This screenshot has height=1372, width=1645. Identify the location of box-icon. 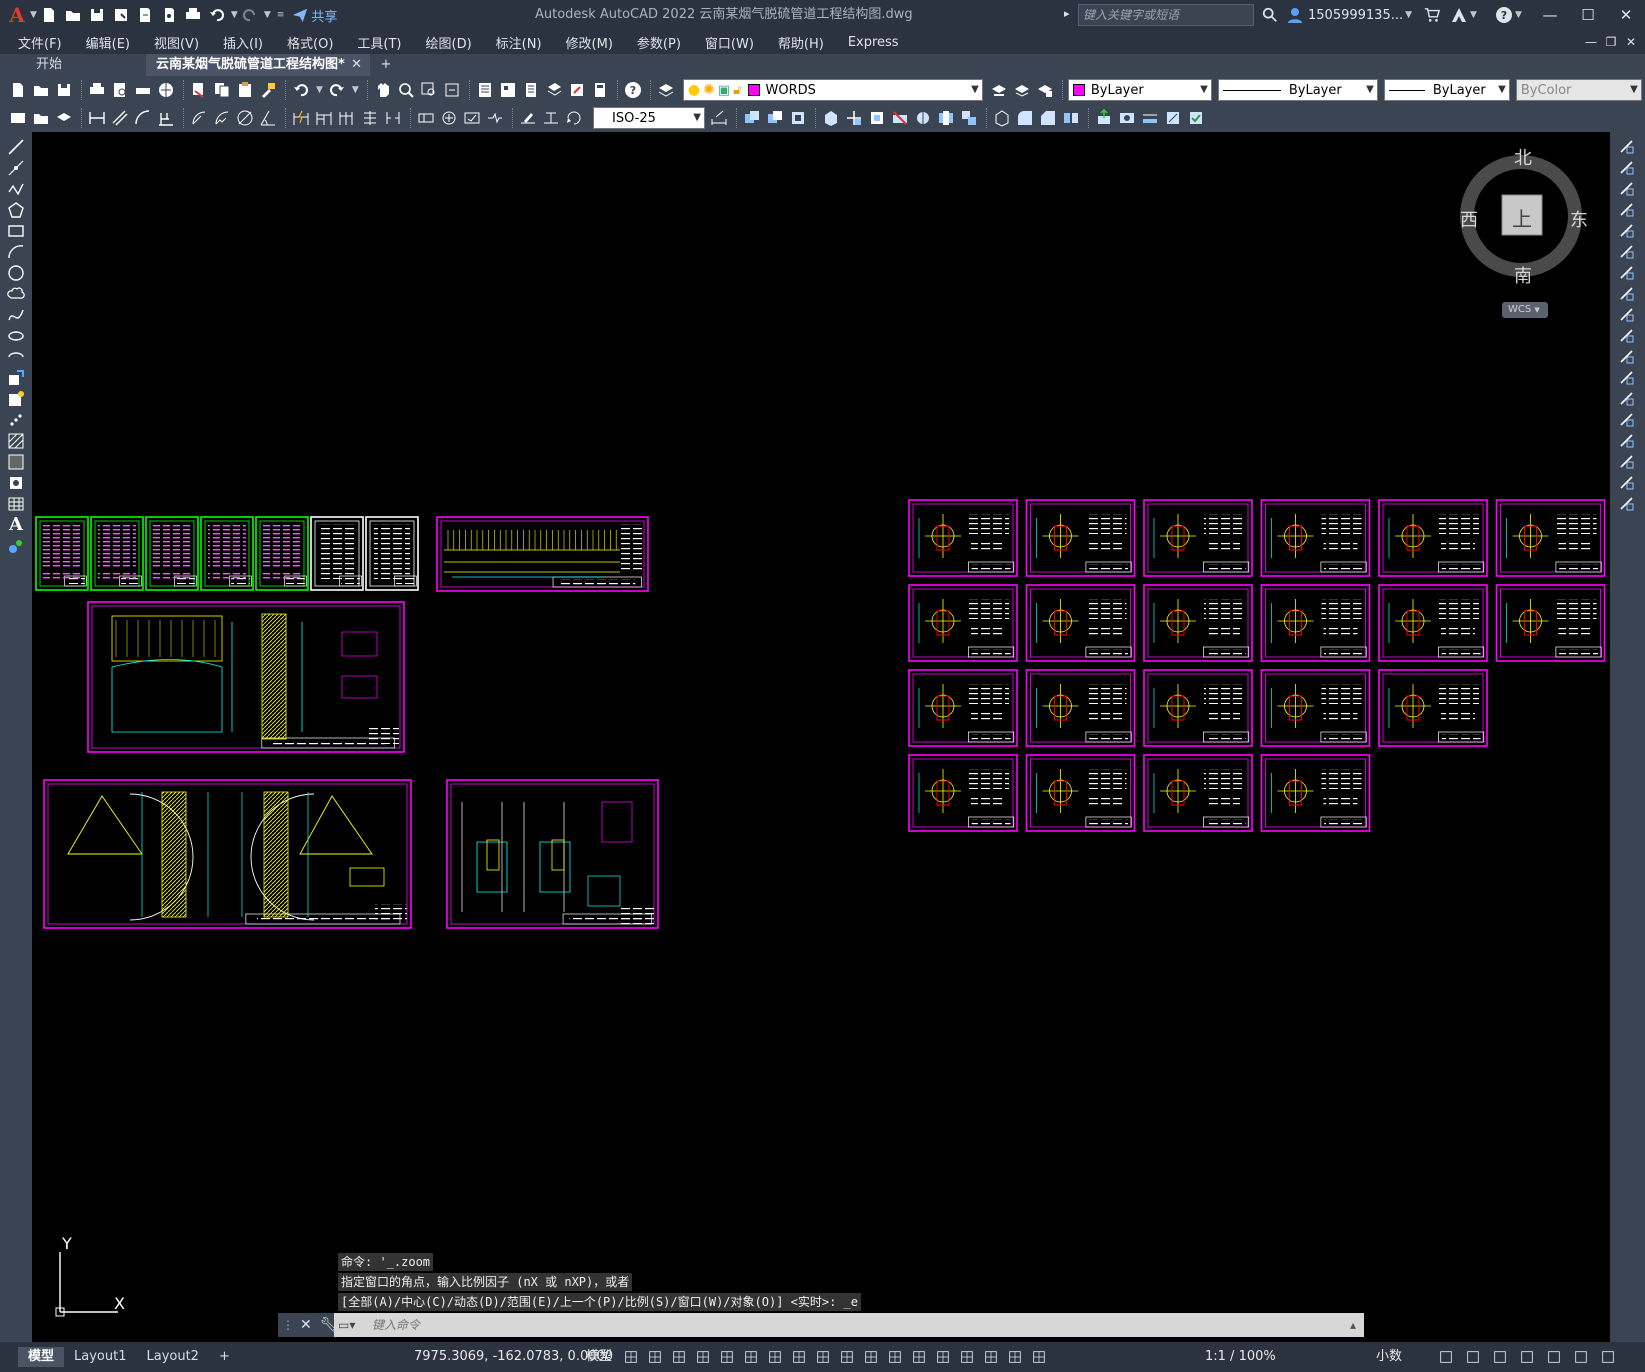
(877, 118).